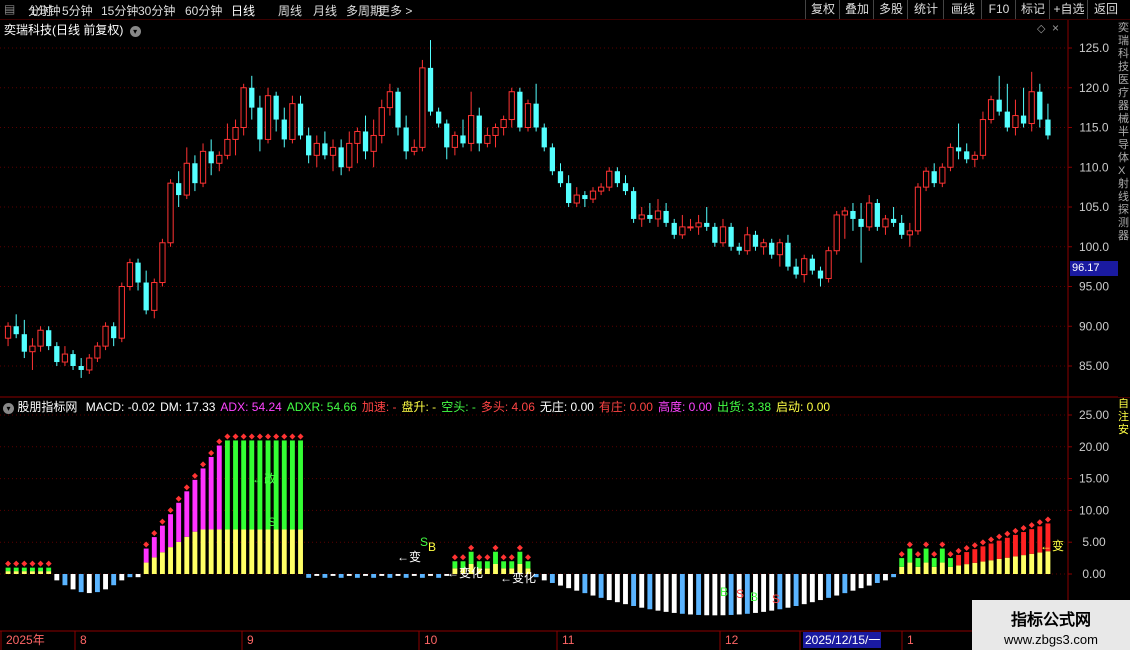 The image size is (1130, 650). What do you see at coordinates (684, 407) in the screenshot?
I see `indicator-value-10: 高度: 0.00` at bounding box center [684, 407].